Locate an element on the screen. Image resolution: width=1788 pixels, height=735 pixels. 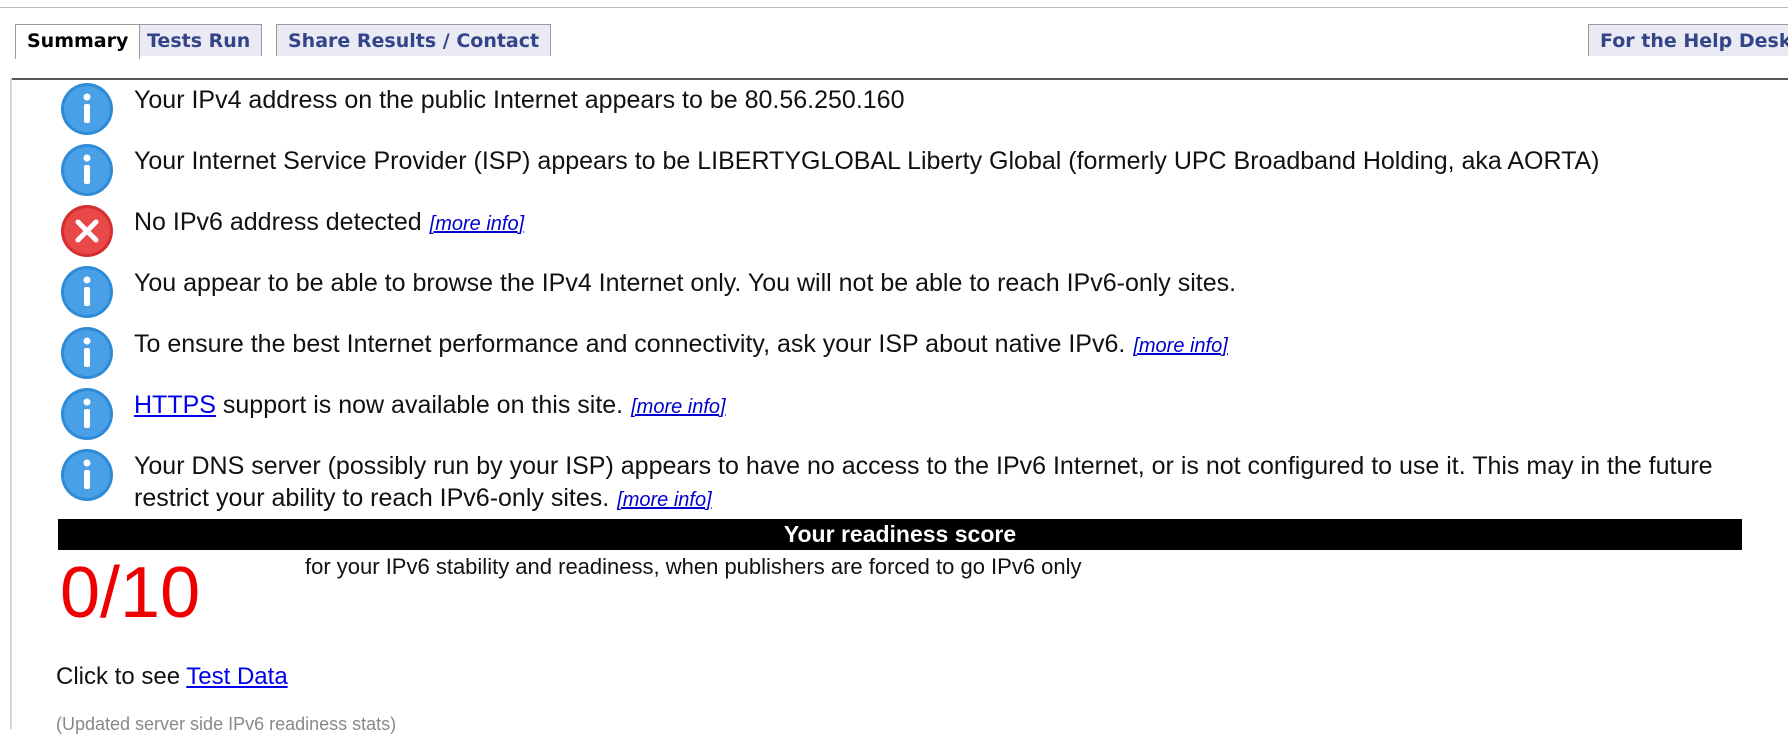
top-divider is located at coordinates (894, 7).